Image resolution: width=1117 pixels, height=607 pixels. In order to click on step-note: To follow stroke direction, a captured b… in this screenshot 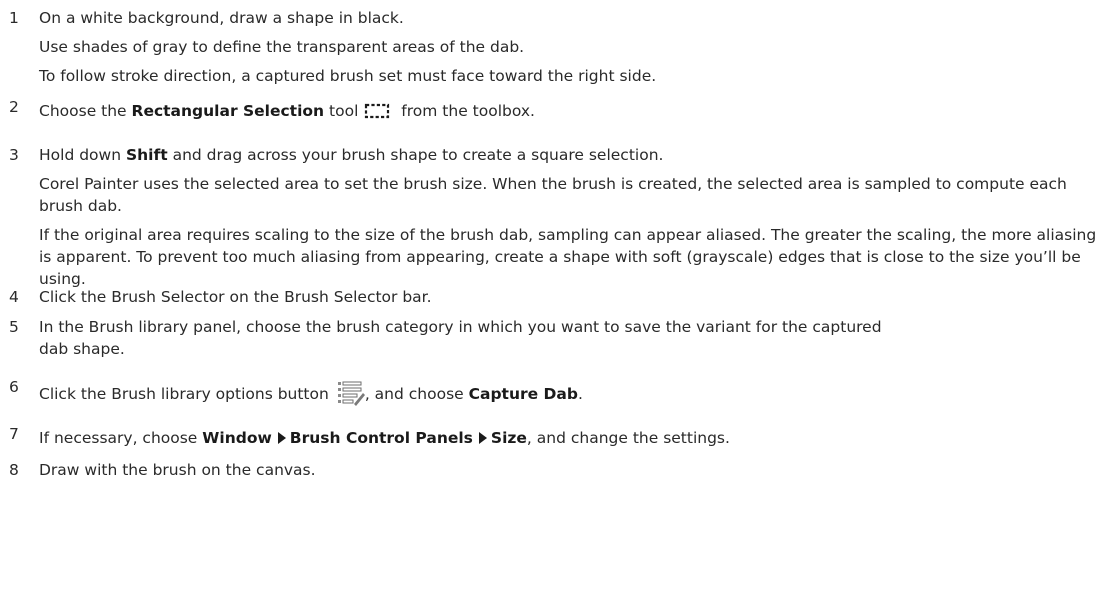, I will do `click(348, 76)`.